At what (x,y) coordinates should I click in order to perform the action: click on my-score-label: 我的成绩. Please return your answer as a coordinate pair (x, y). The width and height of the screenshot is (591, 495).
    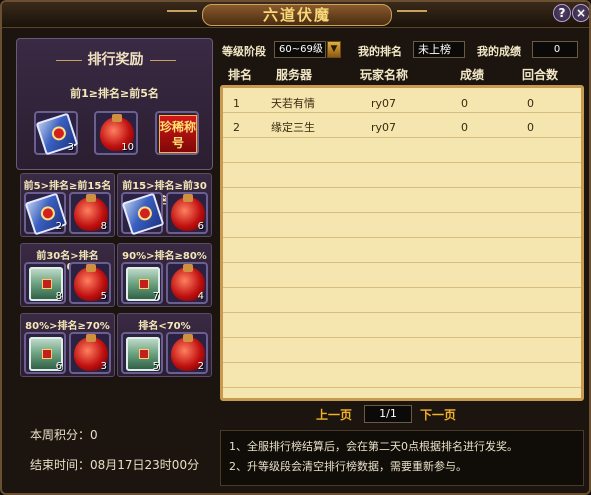
    Looking at the image, I should click on (499, 51).